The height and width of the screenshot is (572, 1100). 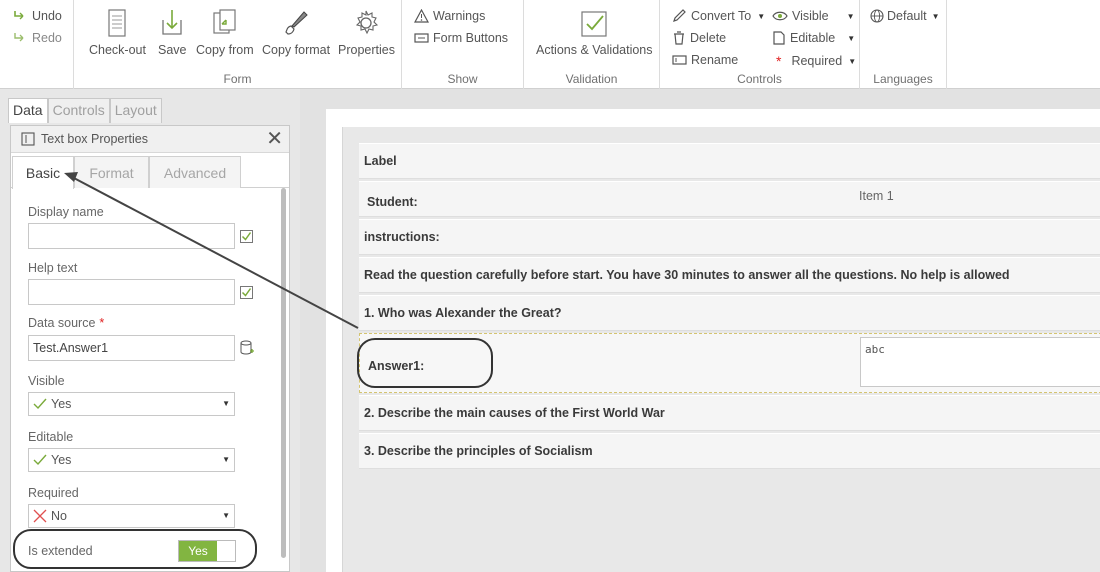 What do you see at coordinates (47, 38) in the screenshot?
I see `redo-label: Redo` at bounding box center [47, 38].